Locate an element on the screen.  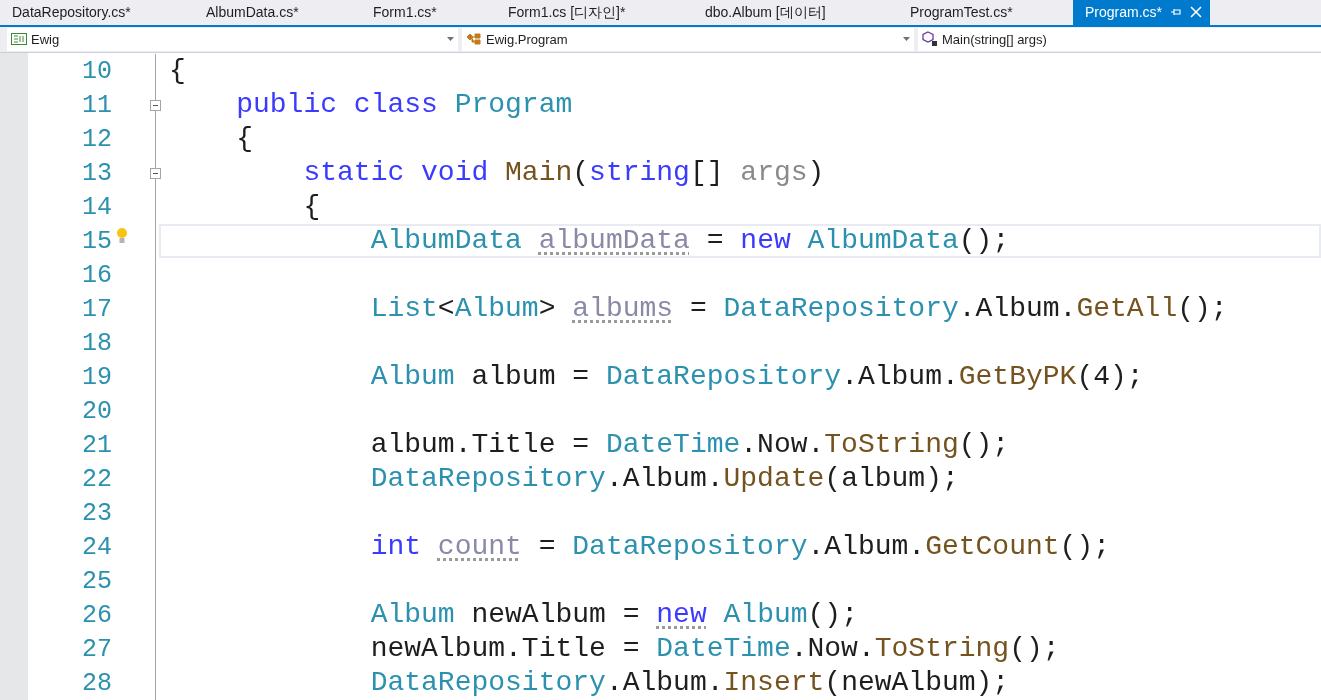
line-number: 19 is located at coordinates (96, 377).